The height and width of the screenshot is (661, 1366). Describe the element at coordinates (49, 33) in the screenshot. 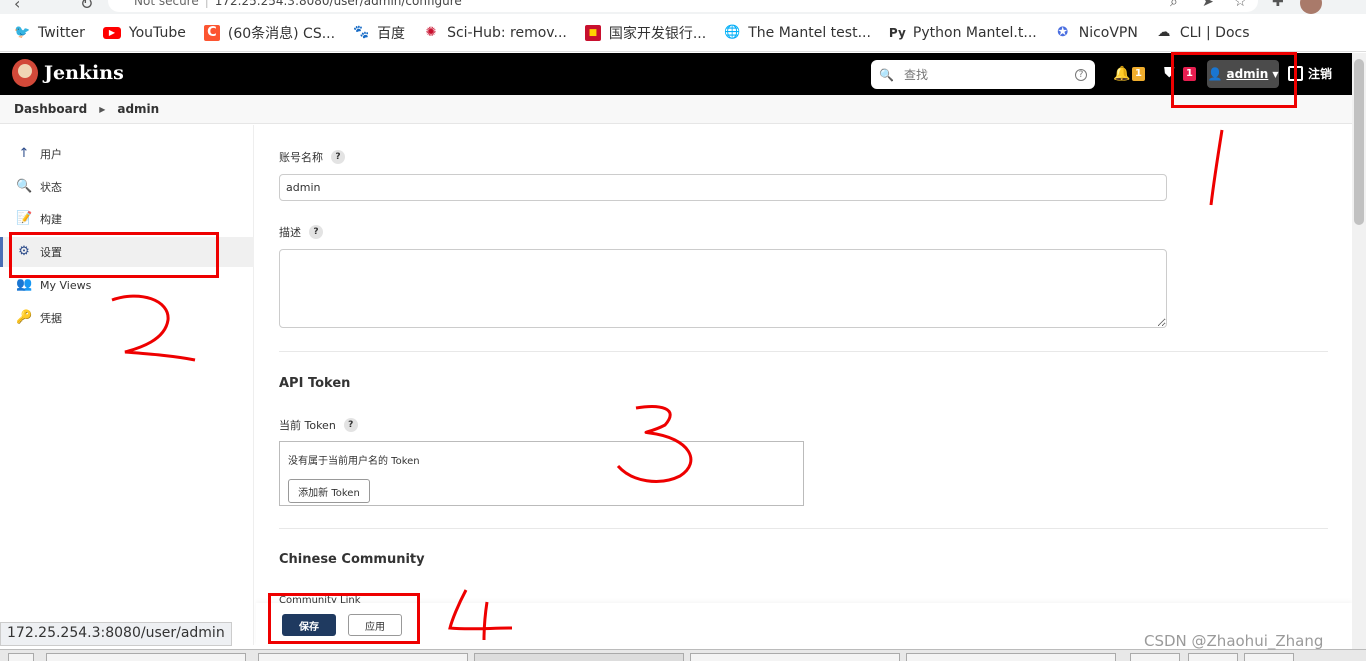

I see `bookmark-twitter: 🐦 Twitter` at that location.